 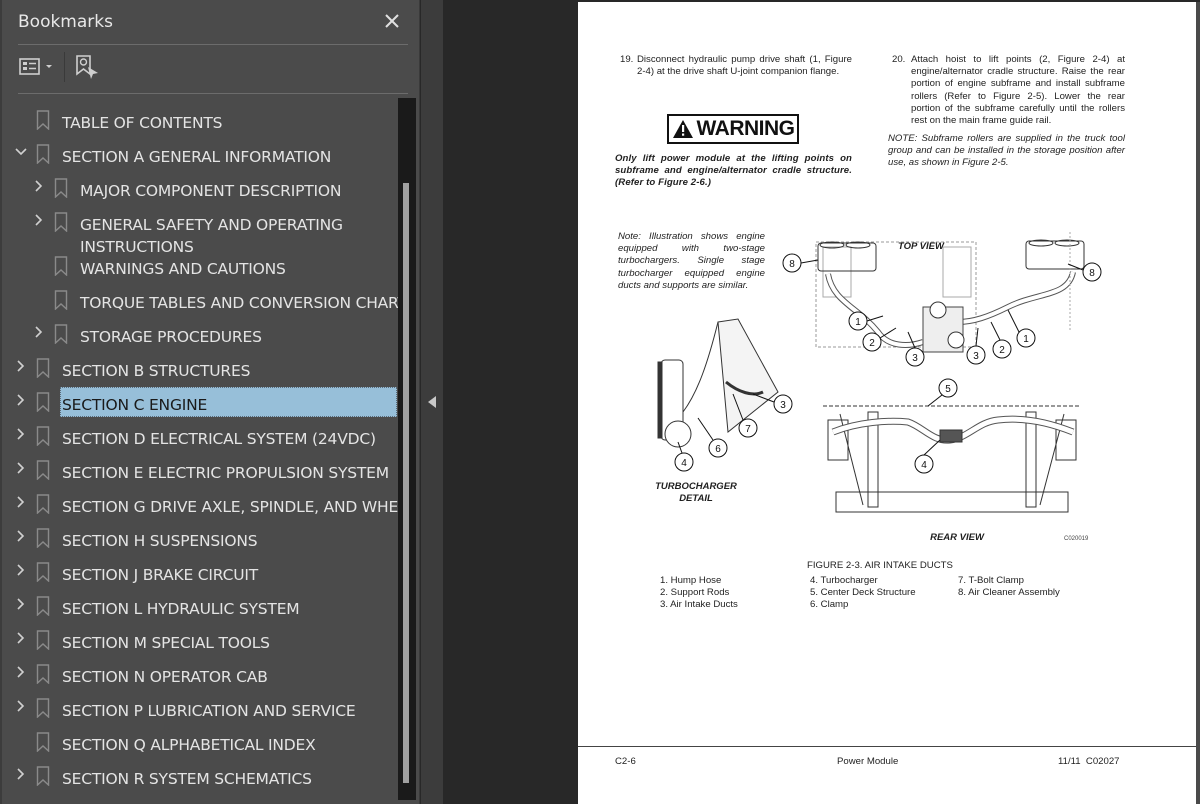 What do you see at coordinates (625, 761) in the screenshot?
I see `footer-page-number: C2-6` at bounding box center [625, 761].